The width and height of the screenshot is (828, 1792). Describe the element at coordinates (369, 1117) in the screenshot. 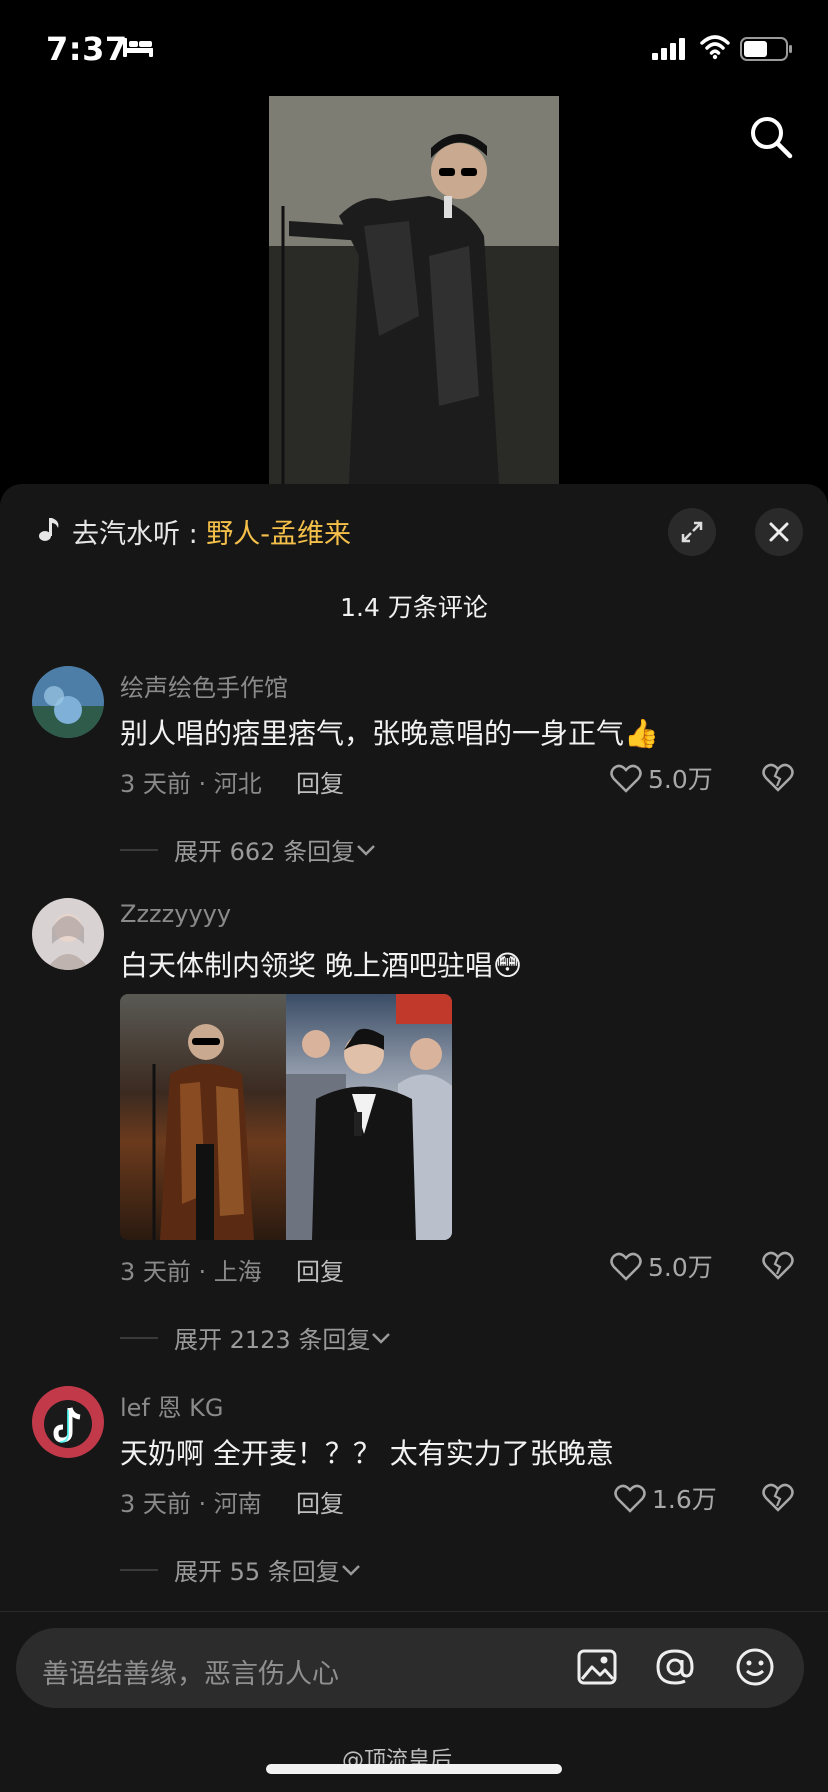

I see `comment-image-right` at that location.